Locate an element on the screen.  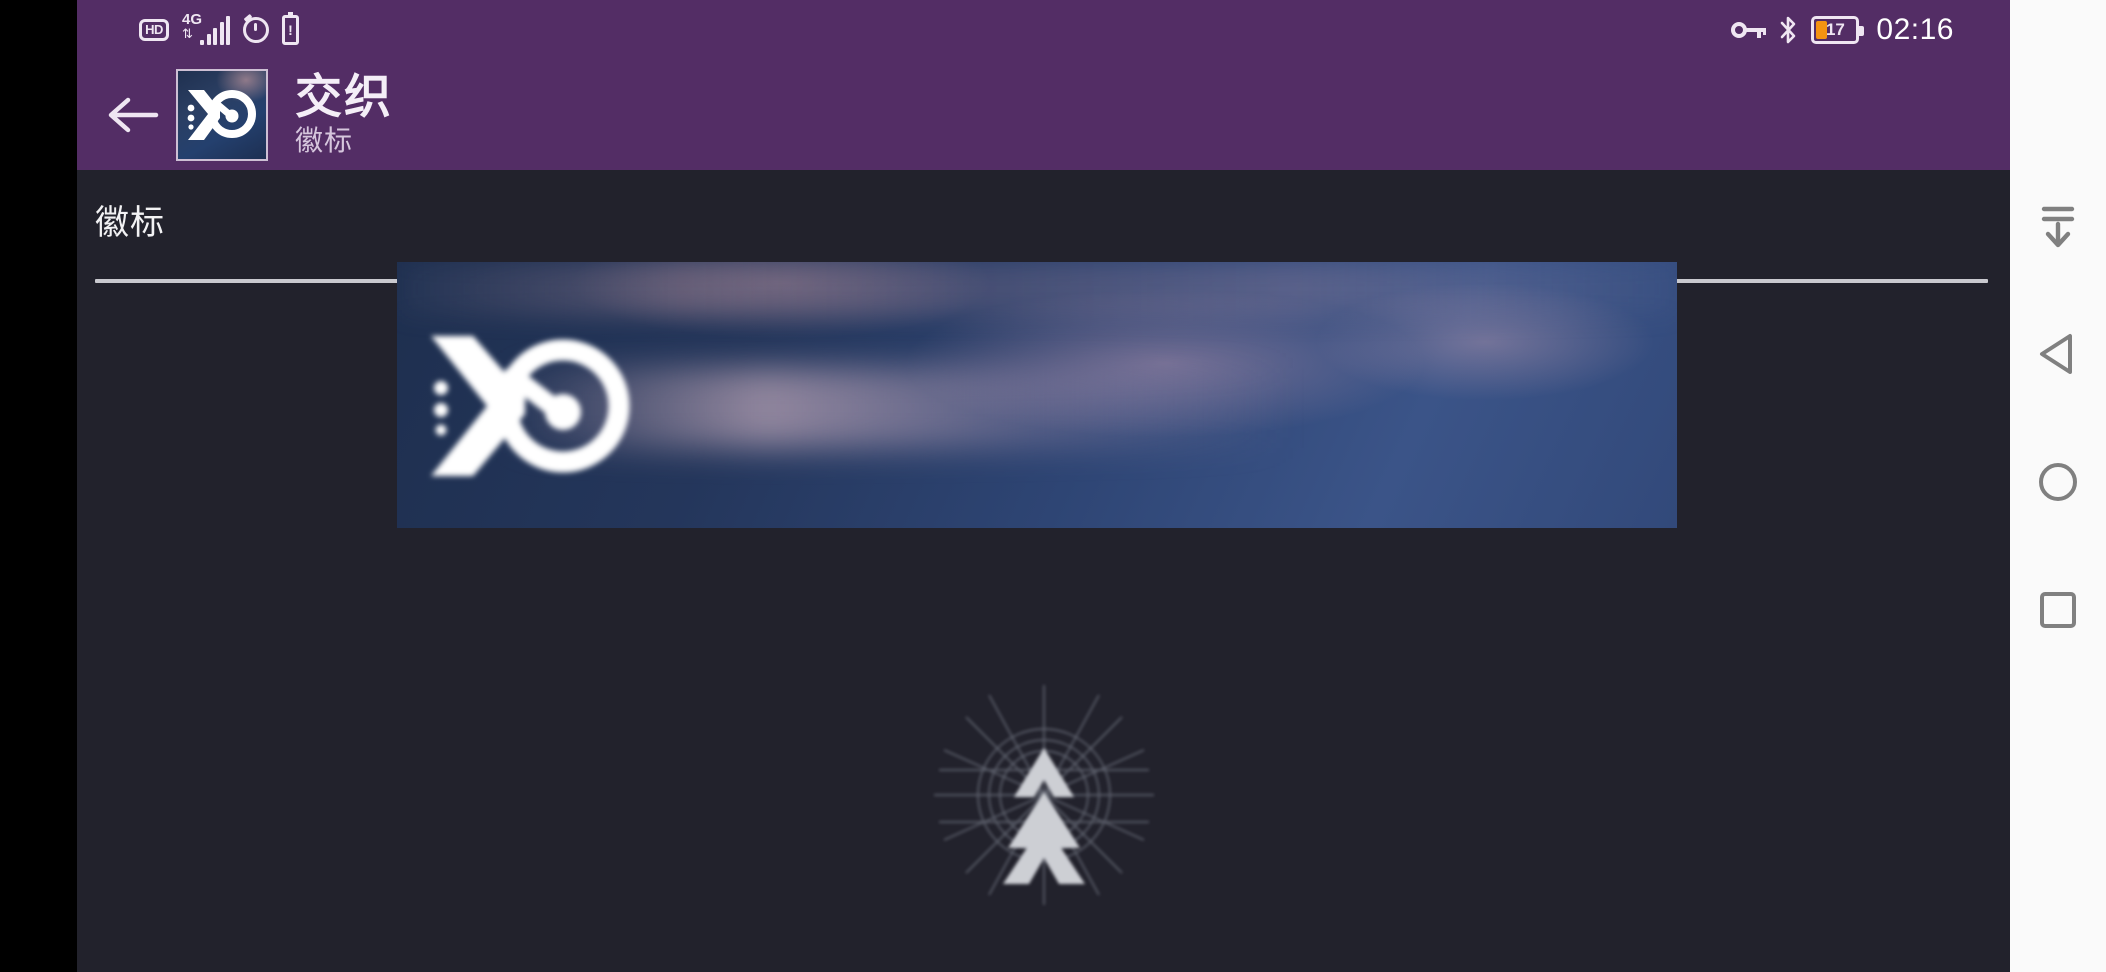
network-activity-icon: ⇅ is located at coordinates (187, 33).